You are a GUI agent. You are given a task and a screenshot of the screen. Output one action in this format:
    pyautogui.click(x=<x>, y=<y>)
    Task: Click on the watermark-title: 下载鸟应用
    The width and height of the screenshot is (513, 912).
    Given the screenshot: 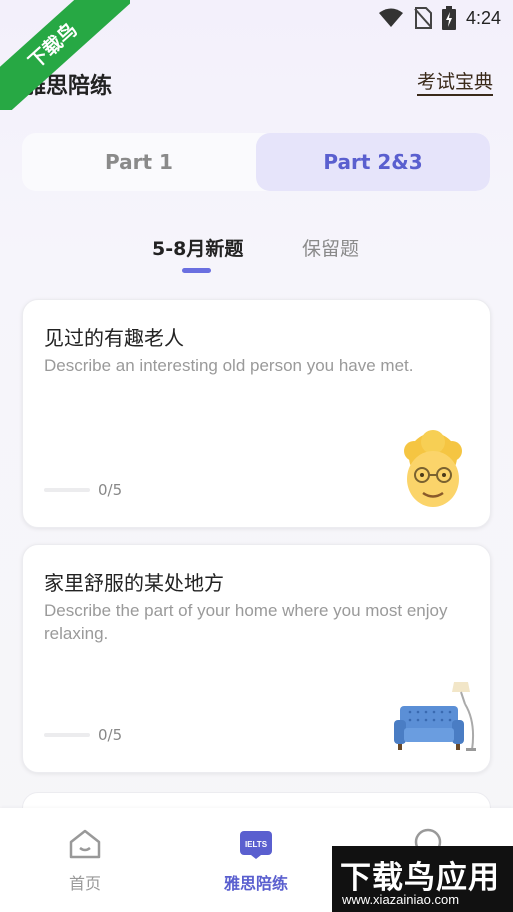 What is the action you would take?
    pyautogui.click(x=420, y=877)
    